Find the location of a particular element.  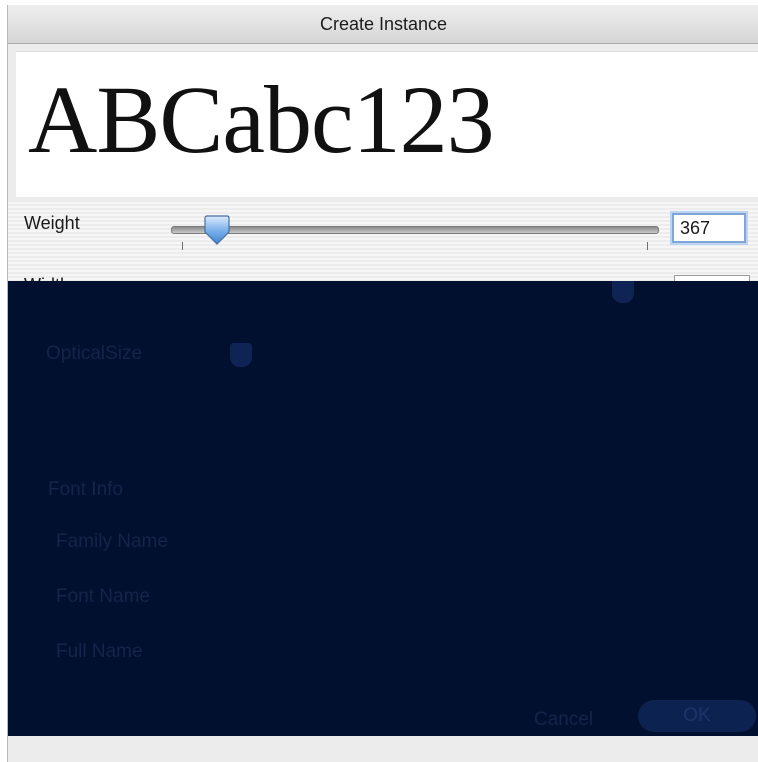

optical-size-slider-thumb is located at coordinates (241, 355).